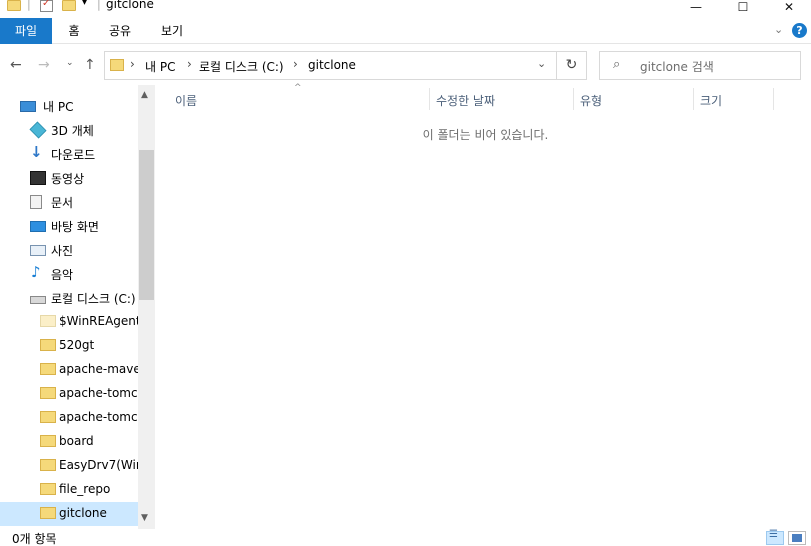 The image size is (811, 546). I want to click on sidebar-item-label: EasyDrv7(Win1, so click(98, 465).